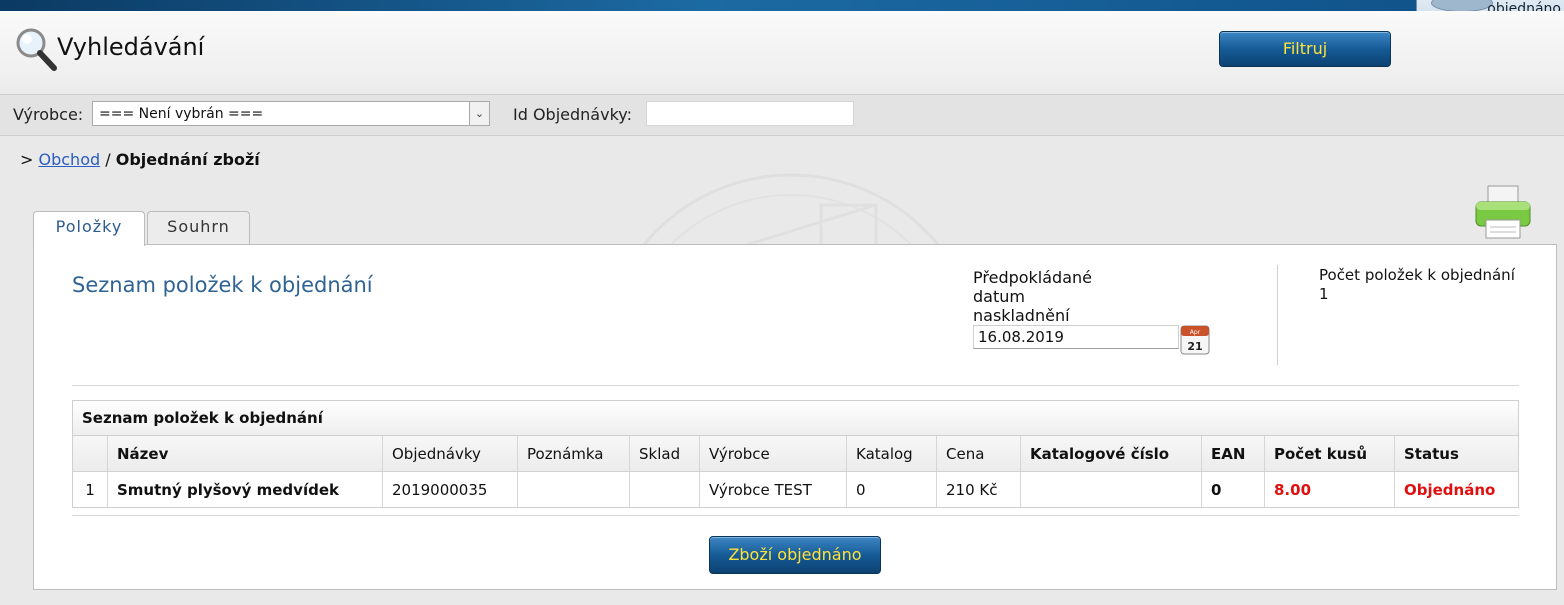 The height and width of the screenshot is (605, 1564). I want to click on cell-stock, so click(664, 489).